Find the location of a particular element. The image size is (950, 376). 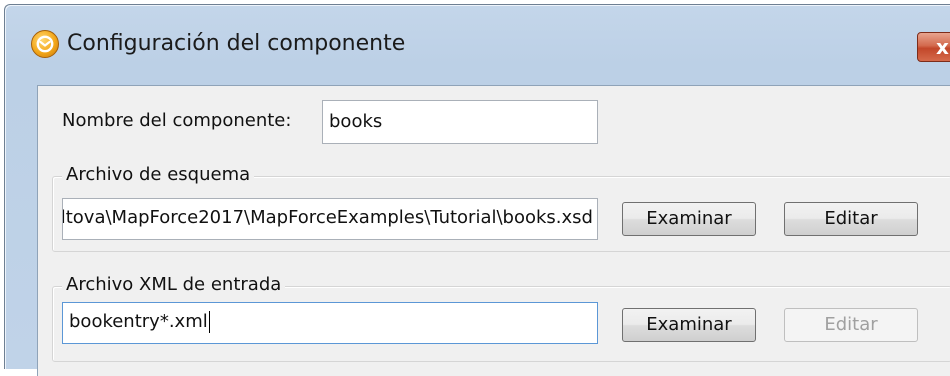

input-group-title: Archivo XML de entrada is located at coordinates (174, 284).